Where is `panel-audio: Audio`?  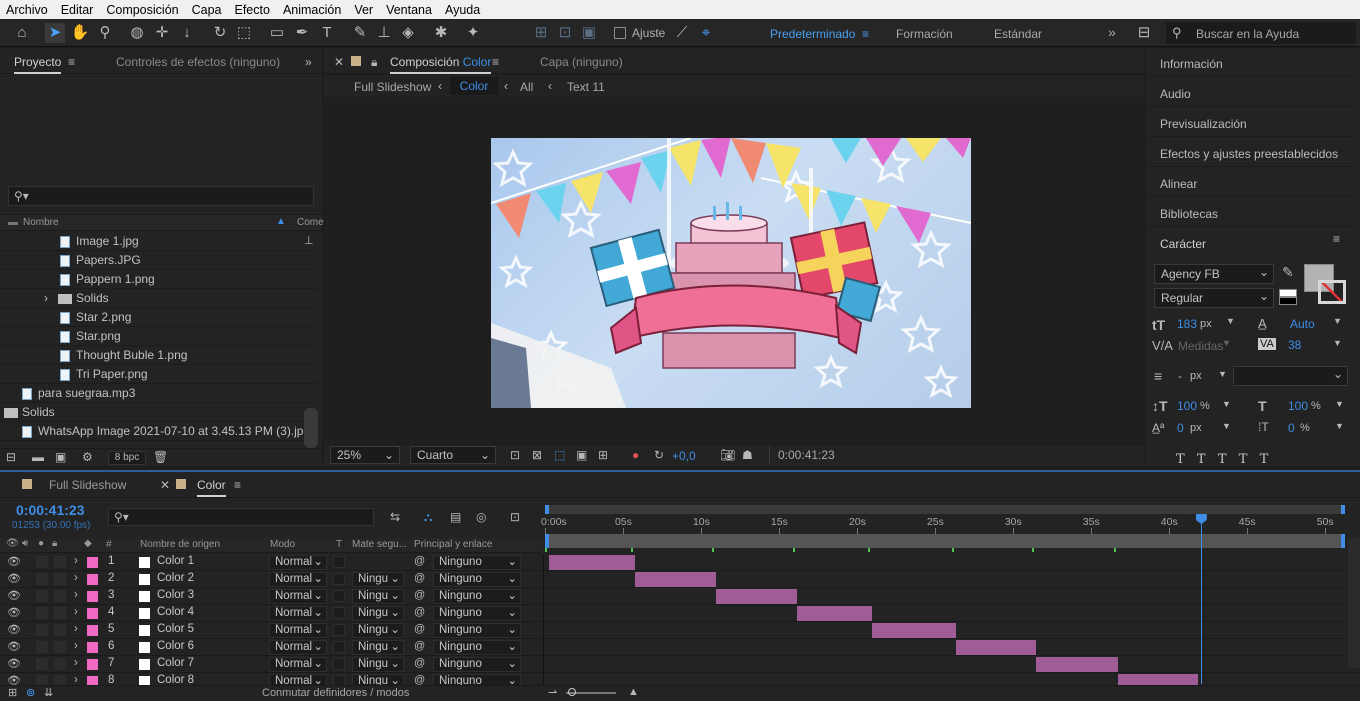 panel-audio: Audio is located at coordinates (1251, 92).